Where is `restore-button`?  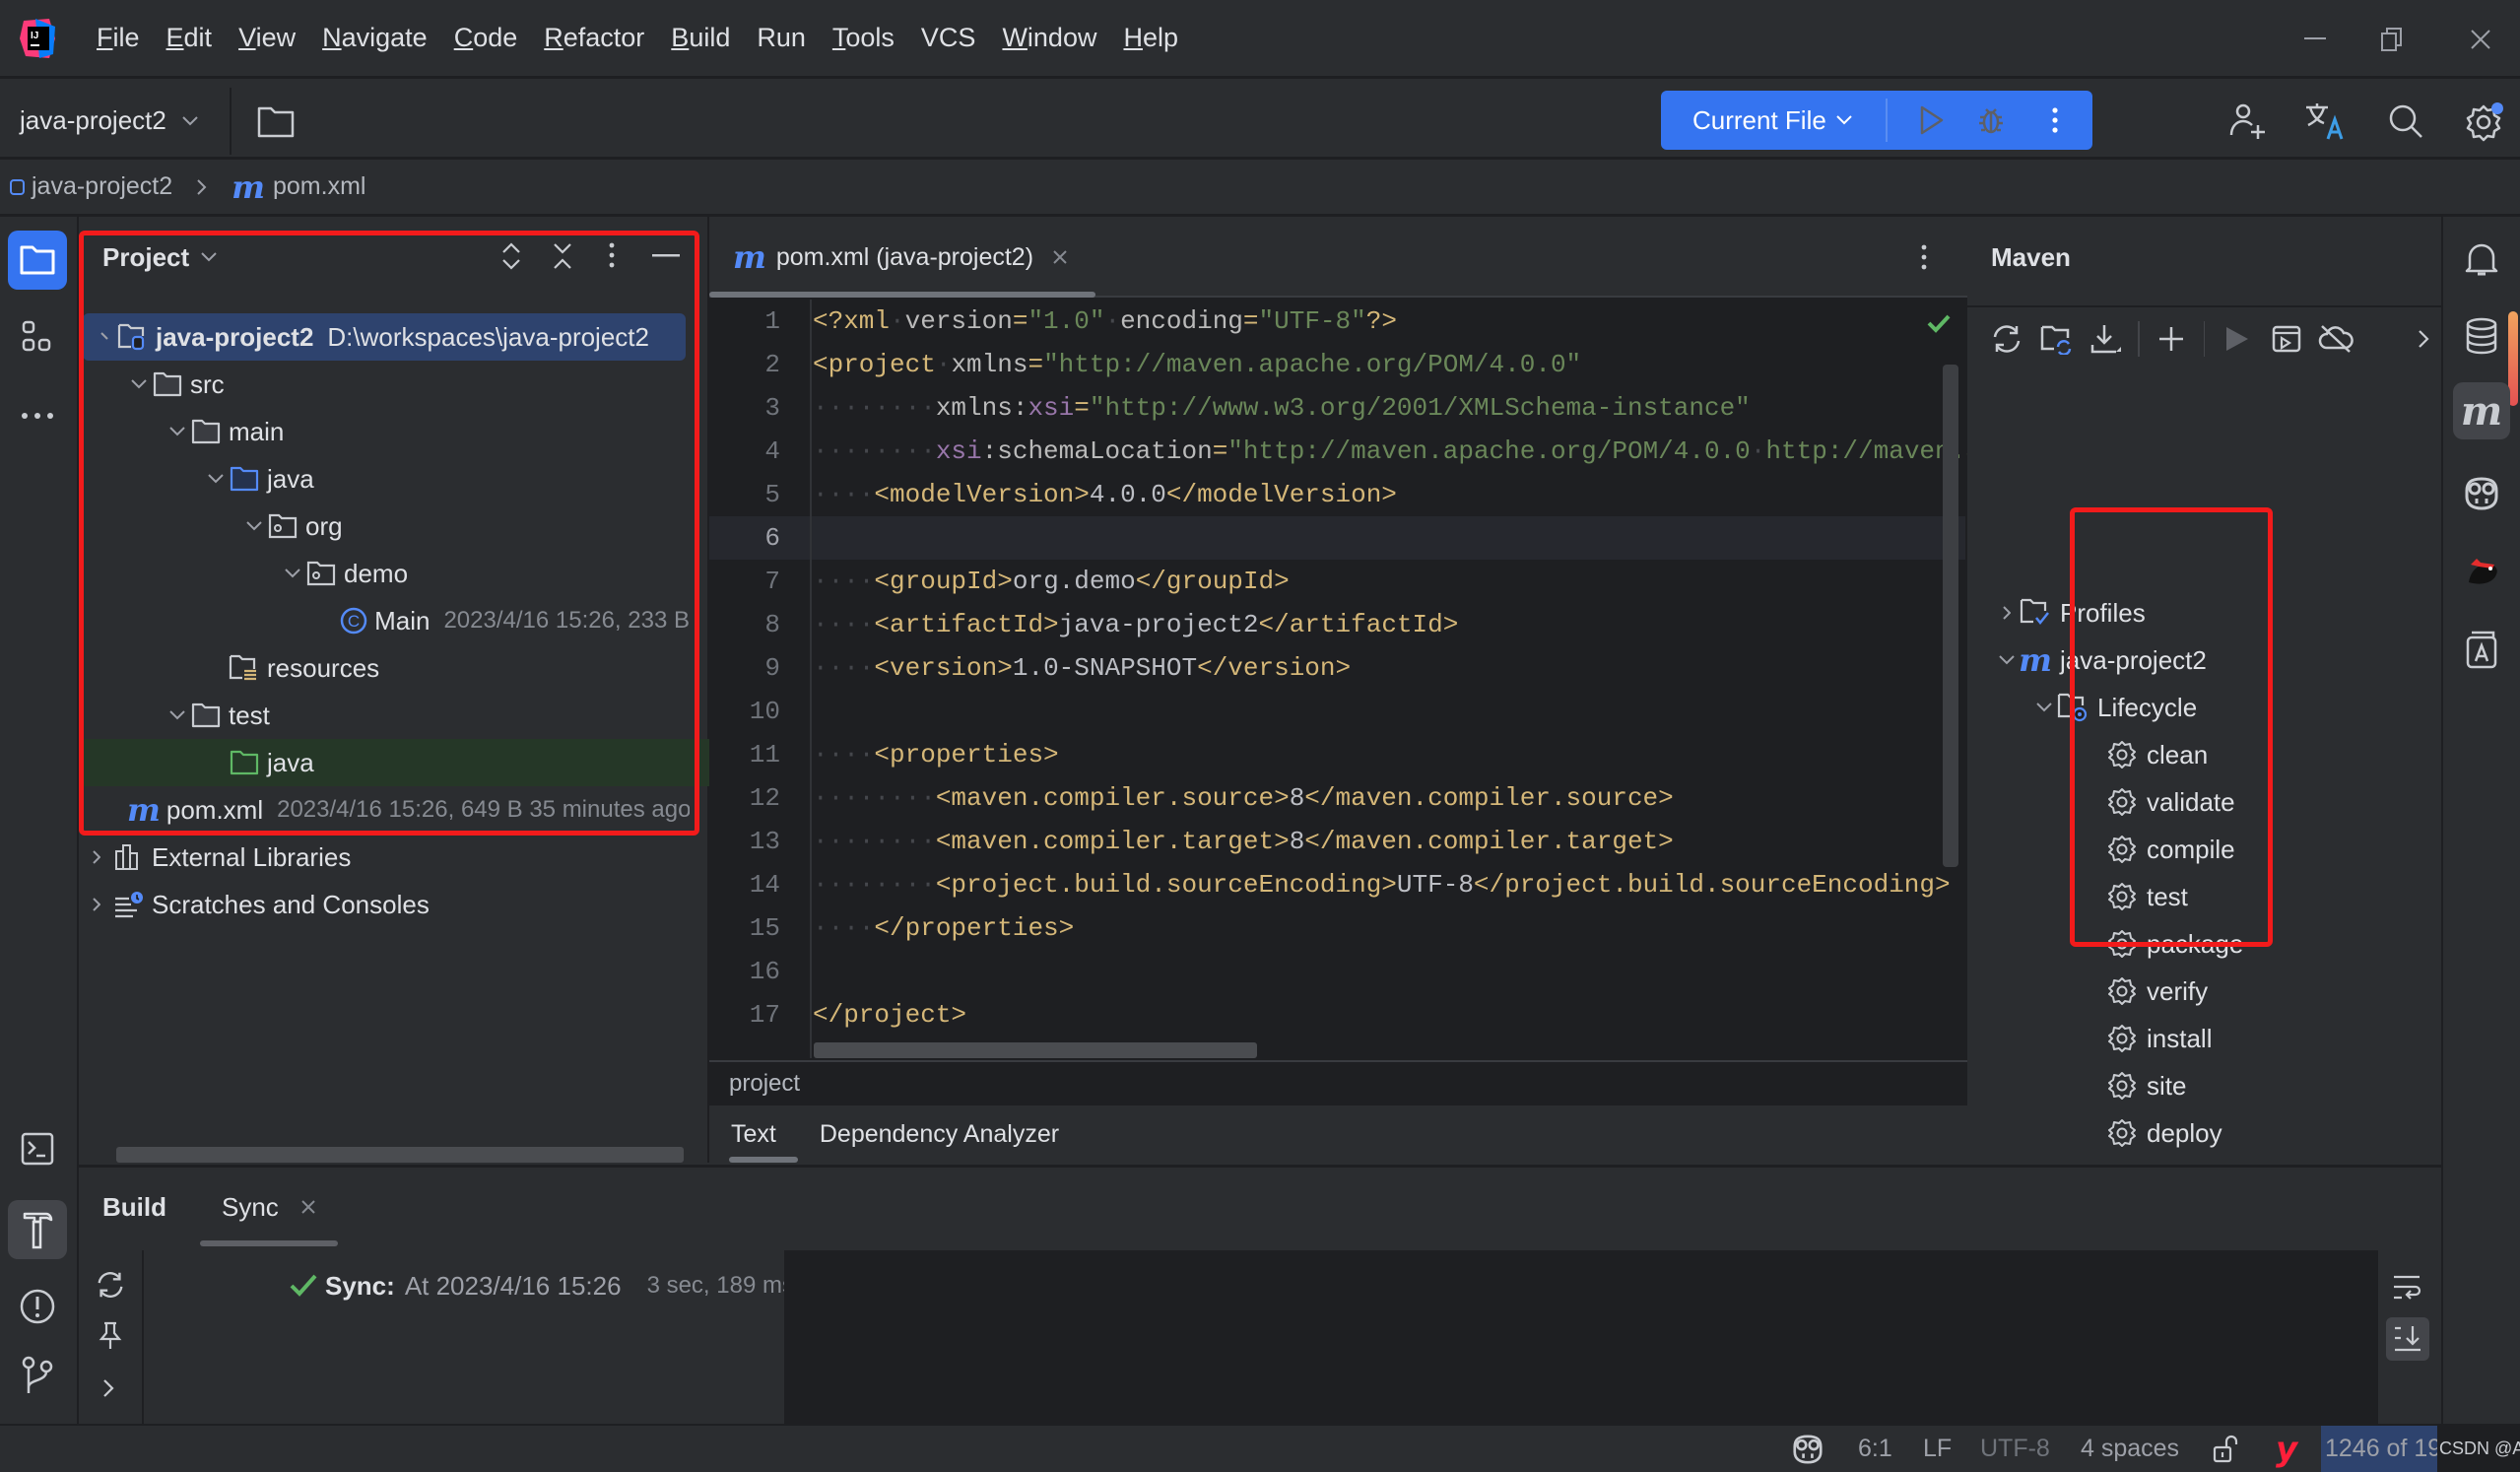
restore-button is located at coordinates (2392, 40).